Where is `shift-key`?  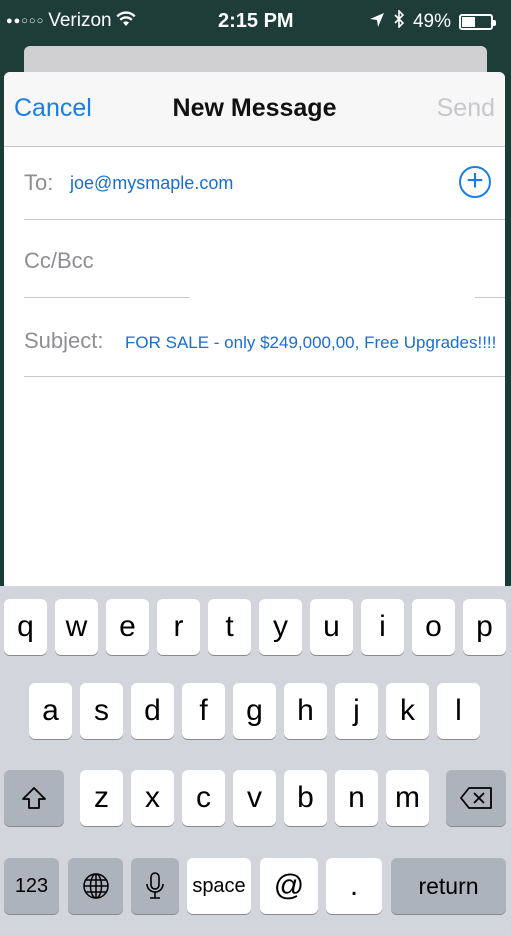 shift-key is located at coordinates (34, 798).